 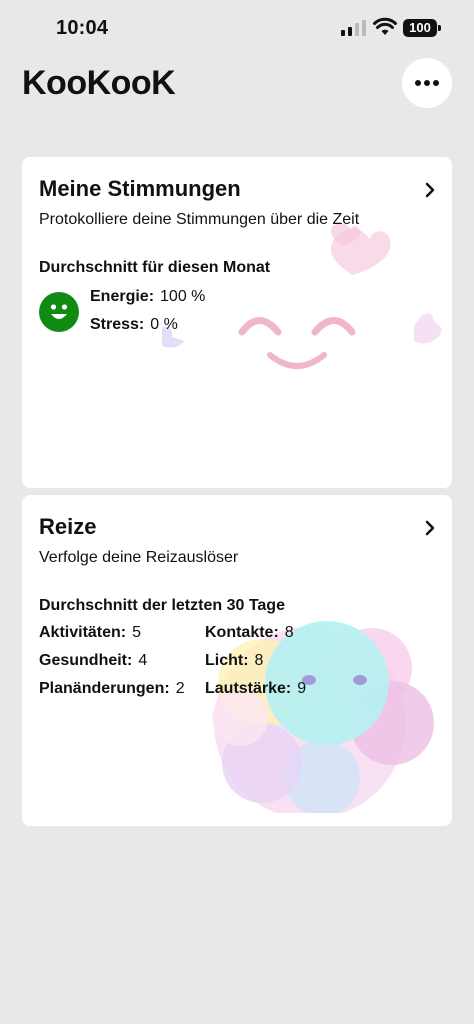 What do you see at coordinates (227, 660) in the screenshot?
I see `stimulus-label: Licht:` at bounding box center [227, 660].